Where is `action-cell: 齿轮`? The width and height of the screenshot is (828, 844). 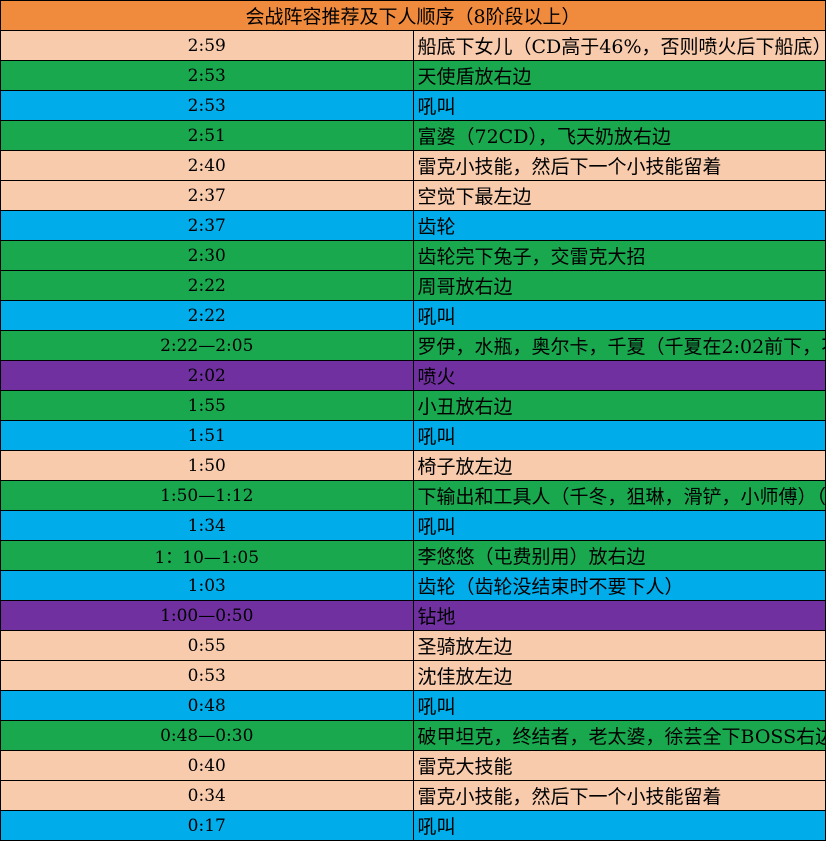
action-cell: 齿轮 is located at coordinates (619, 225).